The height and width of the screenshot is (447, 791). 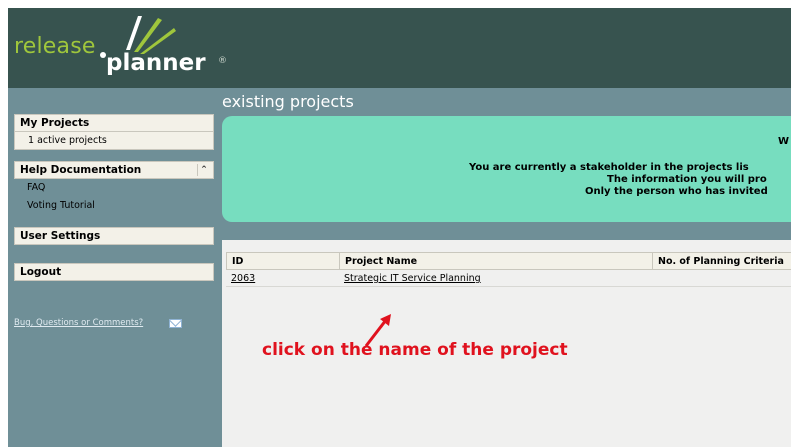 I want to click on table-header: ID Project Name No. of Planning Criteria, so click(x=508, y=261).